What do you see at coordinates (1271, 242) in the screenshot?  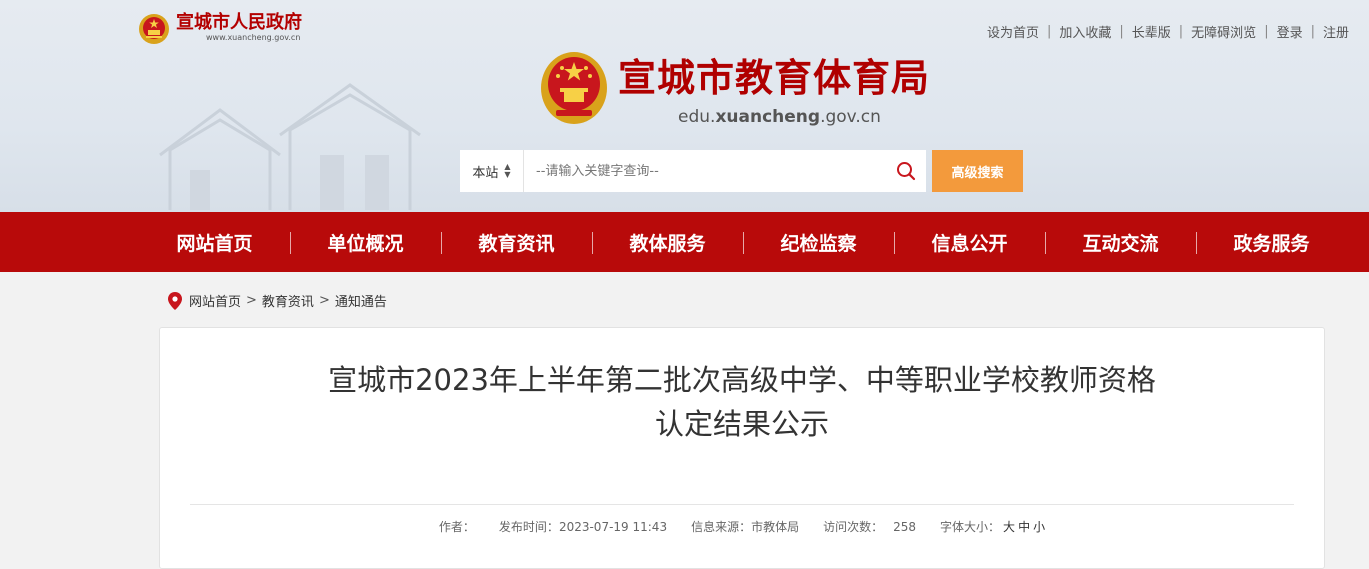 I see `nav-item-gov-services: 政务服务` at bounding box center [1271, 242].